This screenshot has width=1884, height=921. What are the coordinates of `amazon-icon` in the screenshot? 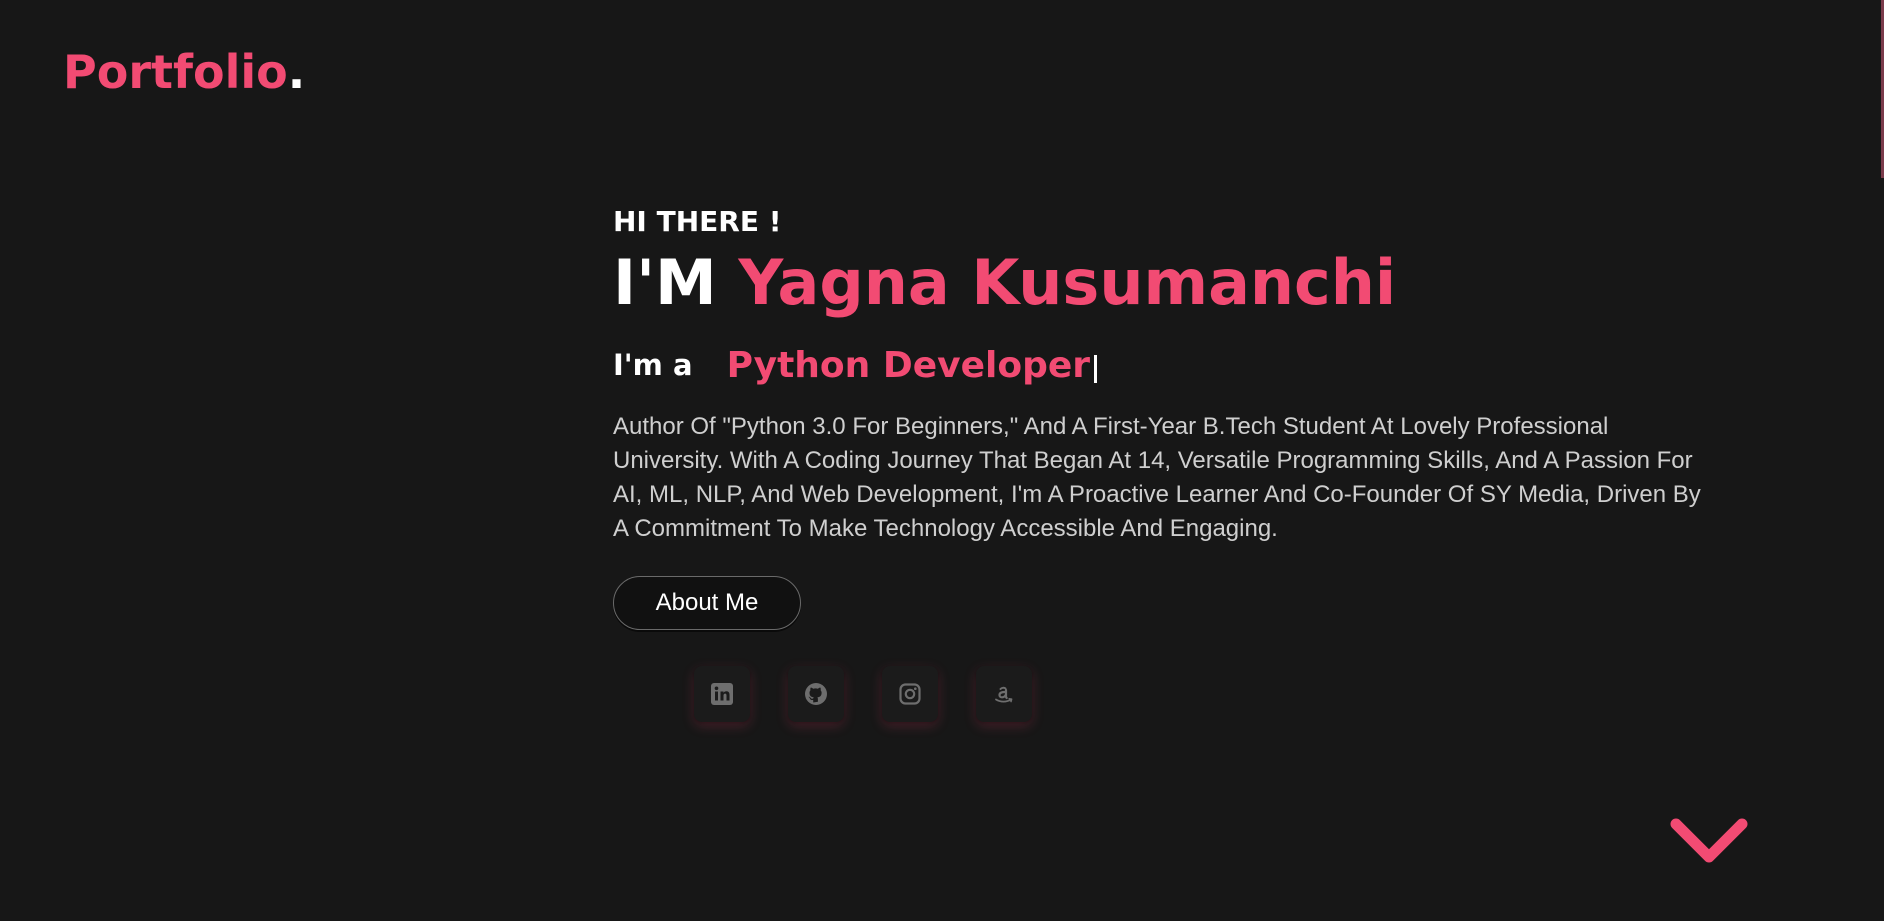 It's located at (1004, 694).